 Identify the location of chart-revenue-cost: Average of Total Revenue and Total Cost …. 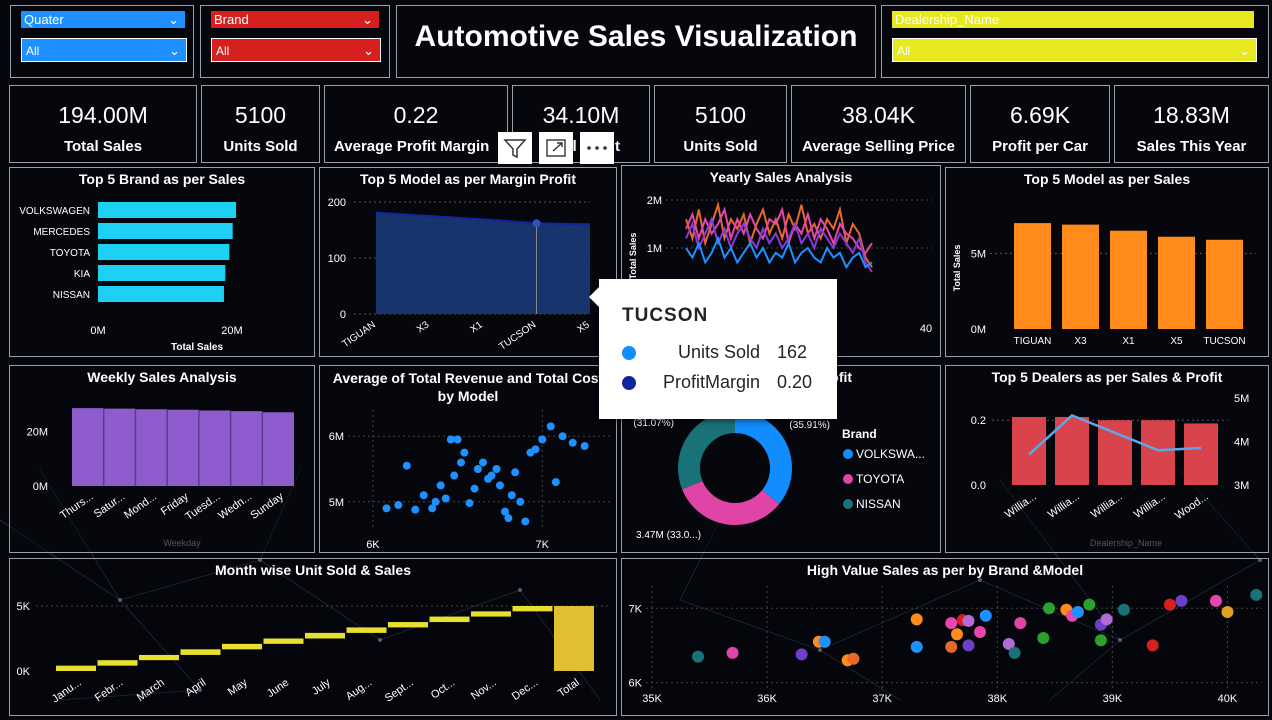
(468, 459).